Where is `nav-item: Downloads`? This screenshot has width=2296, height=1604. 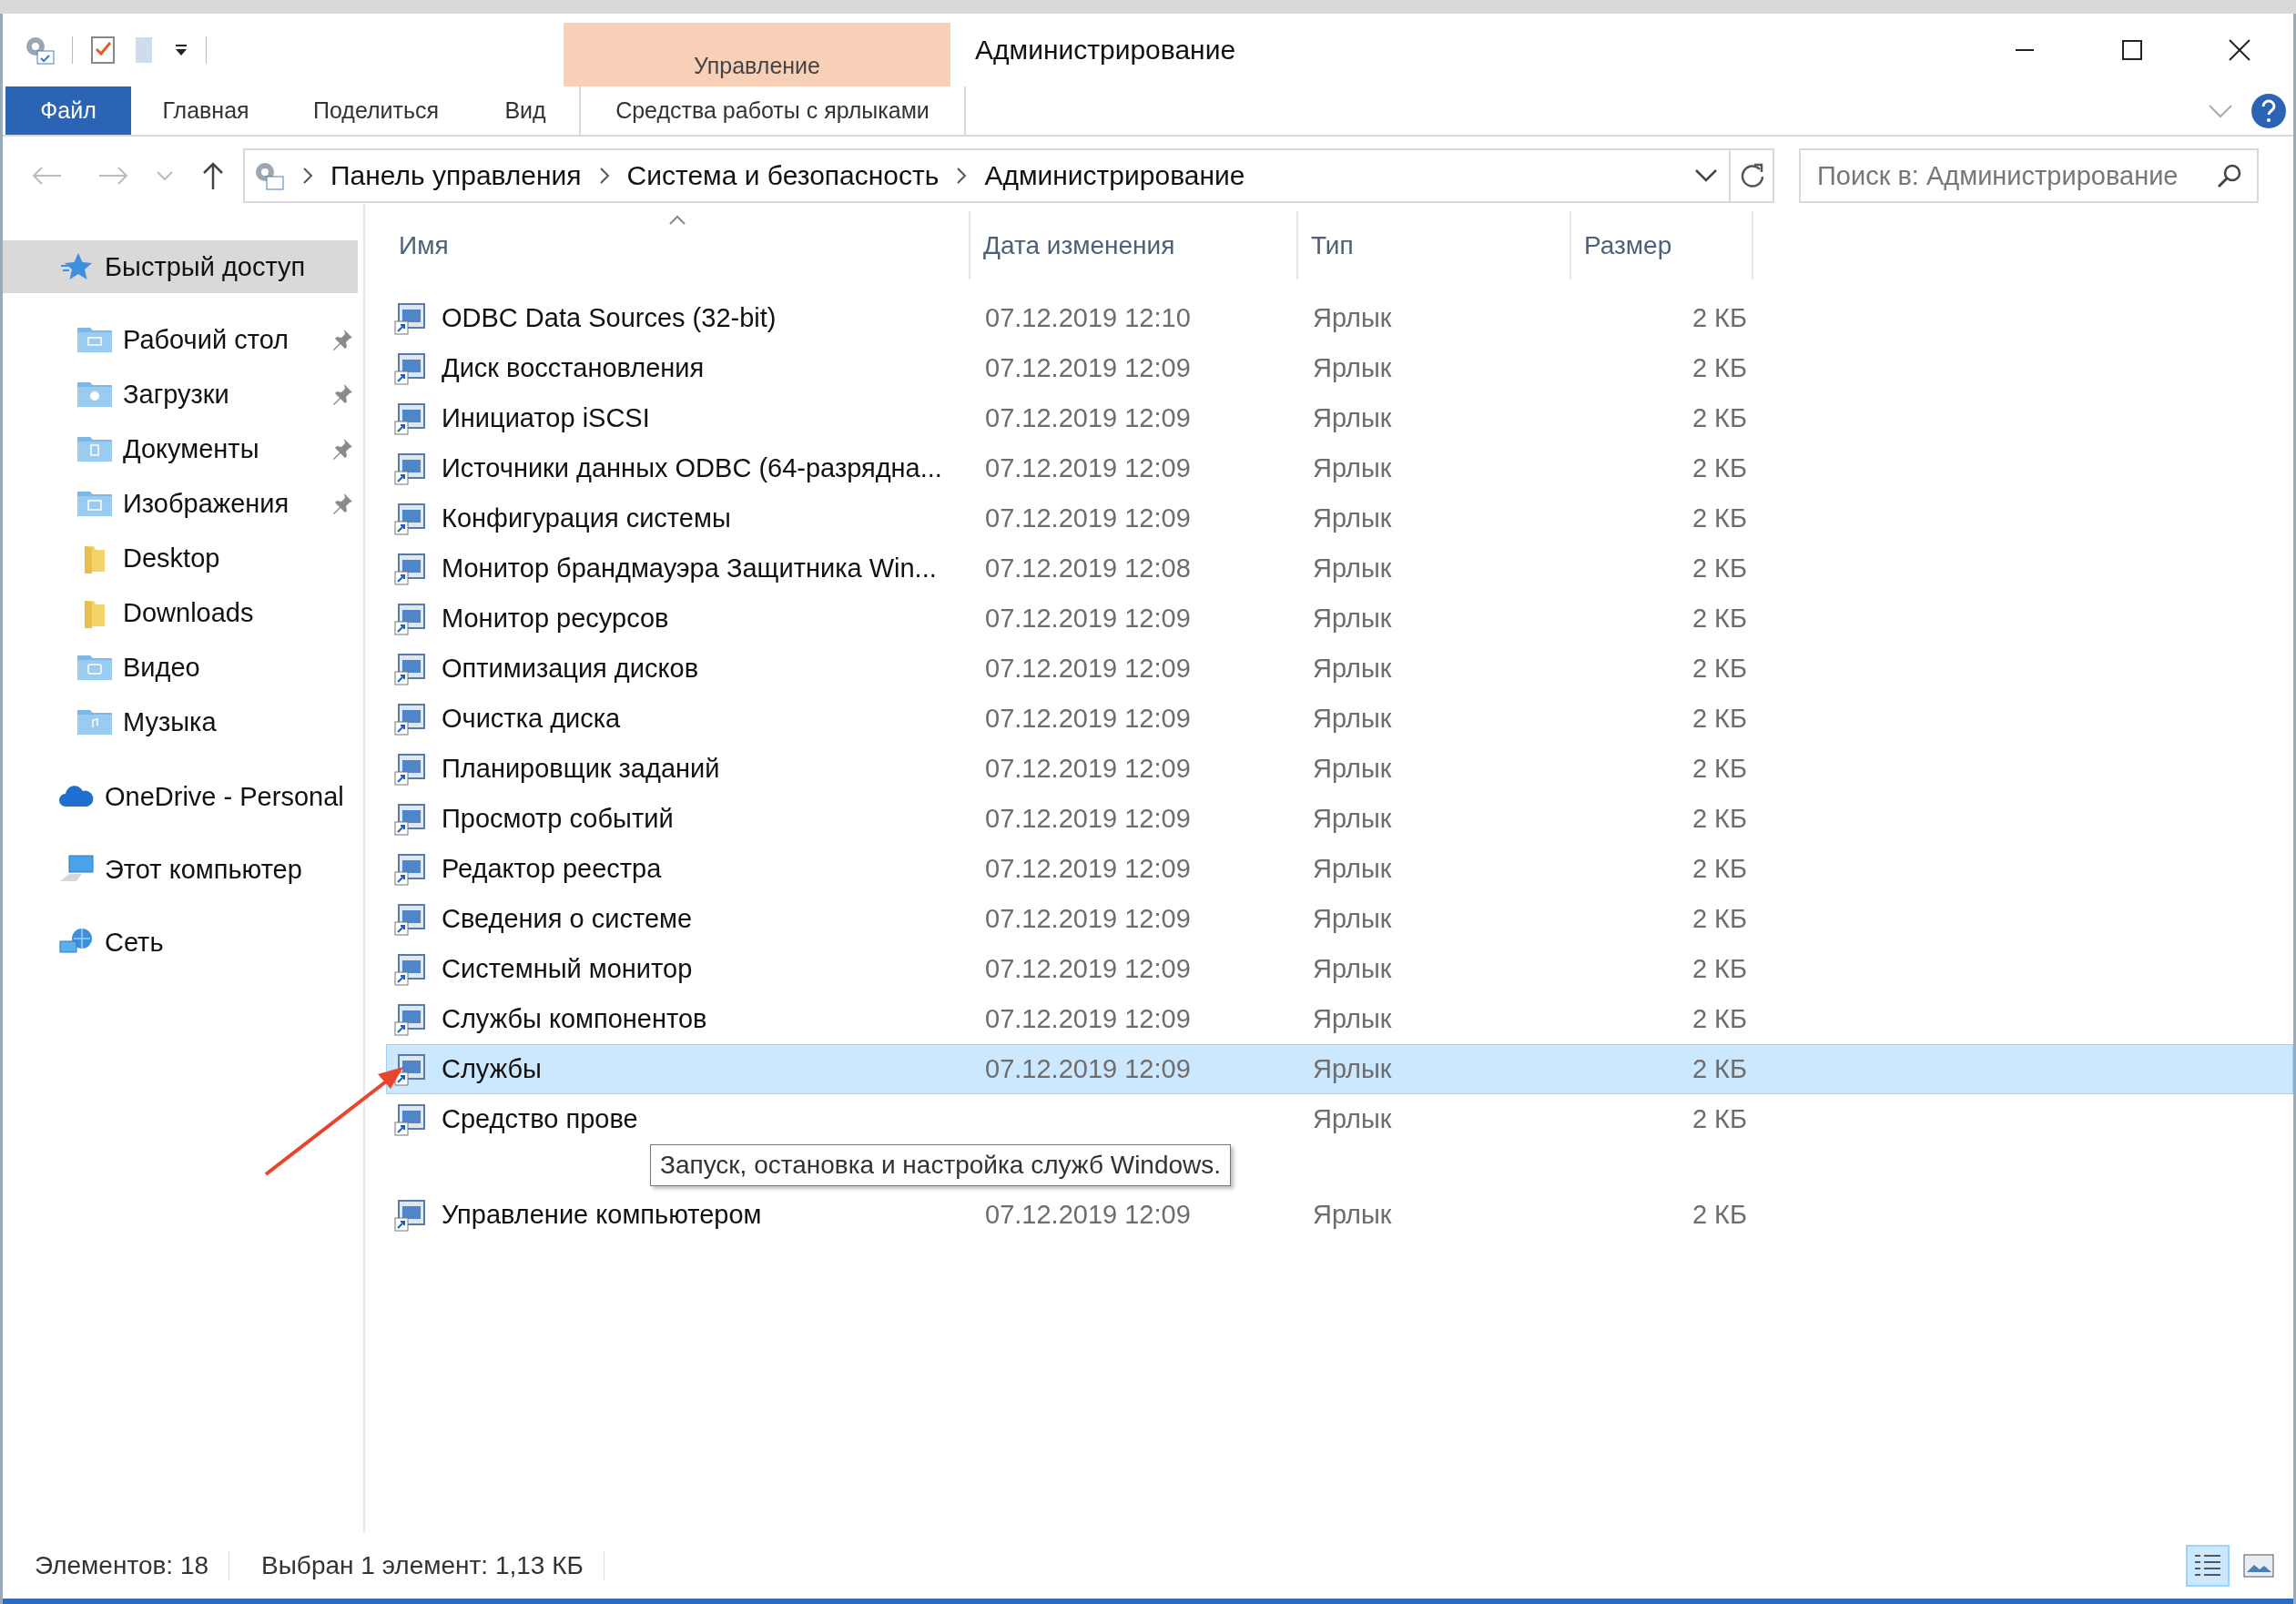
nav-item: Downloads is located at coordinates (180, 613).